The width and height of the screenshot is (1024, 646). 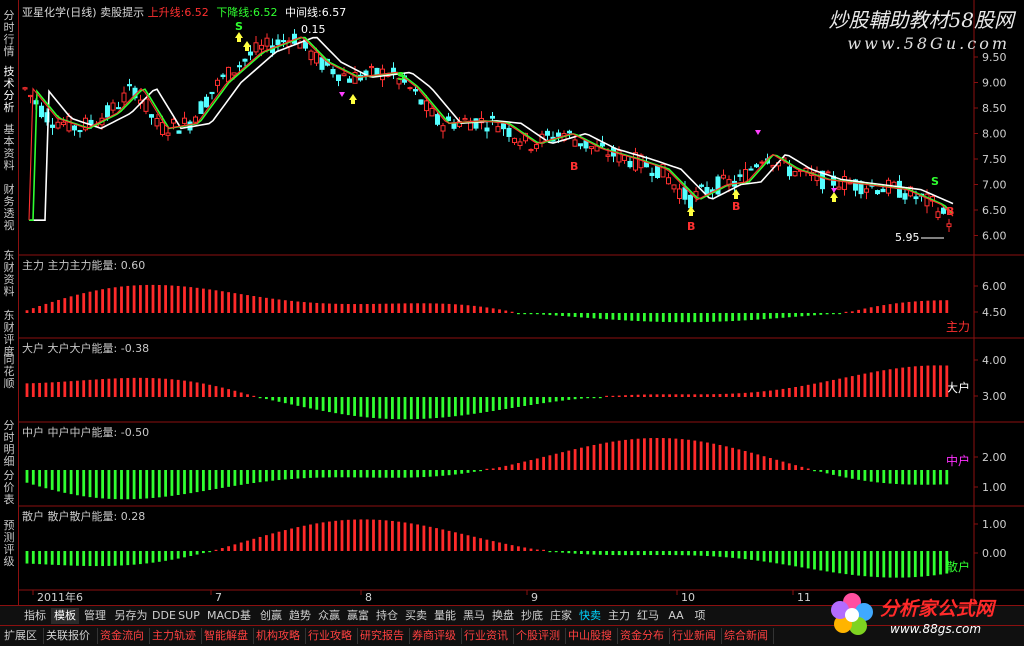 I want to click on tab-20: 红马, so click(x=648, y=616).